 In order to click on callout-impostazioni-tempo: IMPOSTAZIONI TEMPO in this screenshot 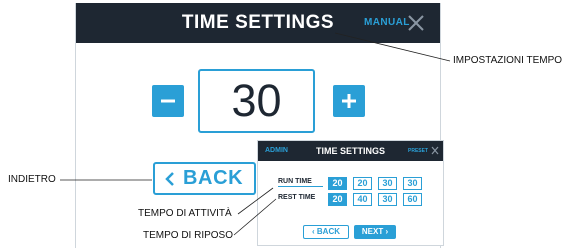, I will do `click(508, 60)`.